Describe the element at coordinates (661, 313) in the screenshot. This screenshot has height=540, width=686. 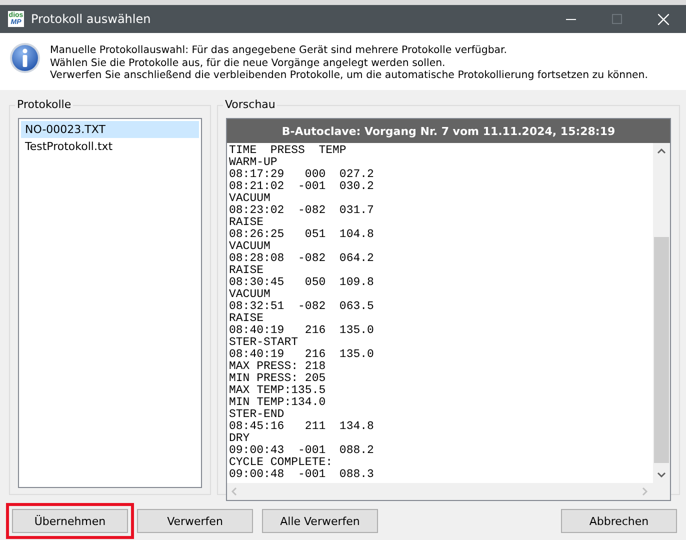
I see `vertical-scrollbar` at that location.